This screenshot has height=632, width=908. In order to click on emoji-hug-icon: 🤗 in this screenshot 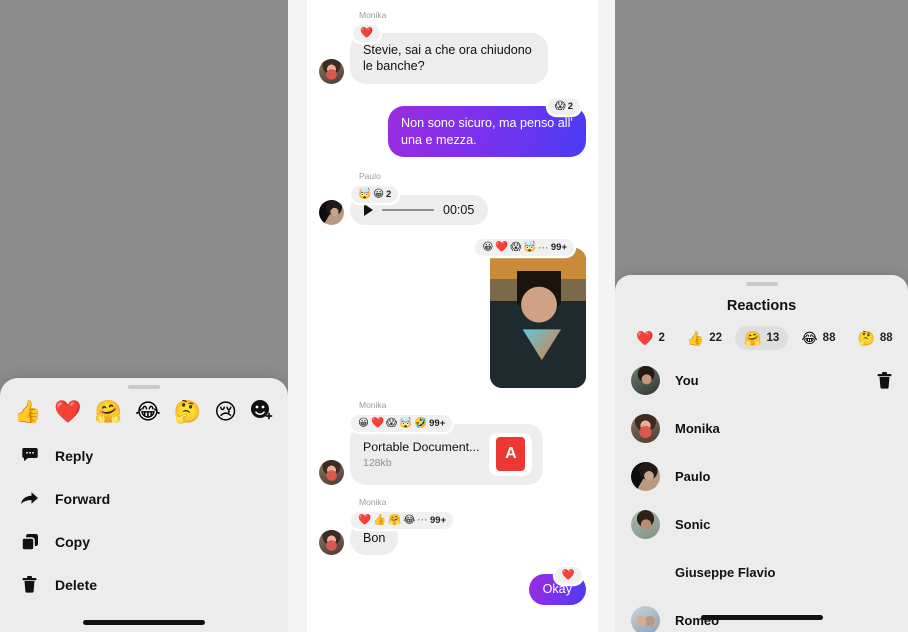, I will do `click(108, 412)`.